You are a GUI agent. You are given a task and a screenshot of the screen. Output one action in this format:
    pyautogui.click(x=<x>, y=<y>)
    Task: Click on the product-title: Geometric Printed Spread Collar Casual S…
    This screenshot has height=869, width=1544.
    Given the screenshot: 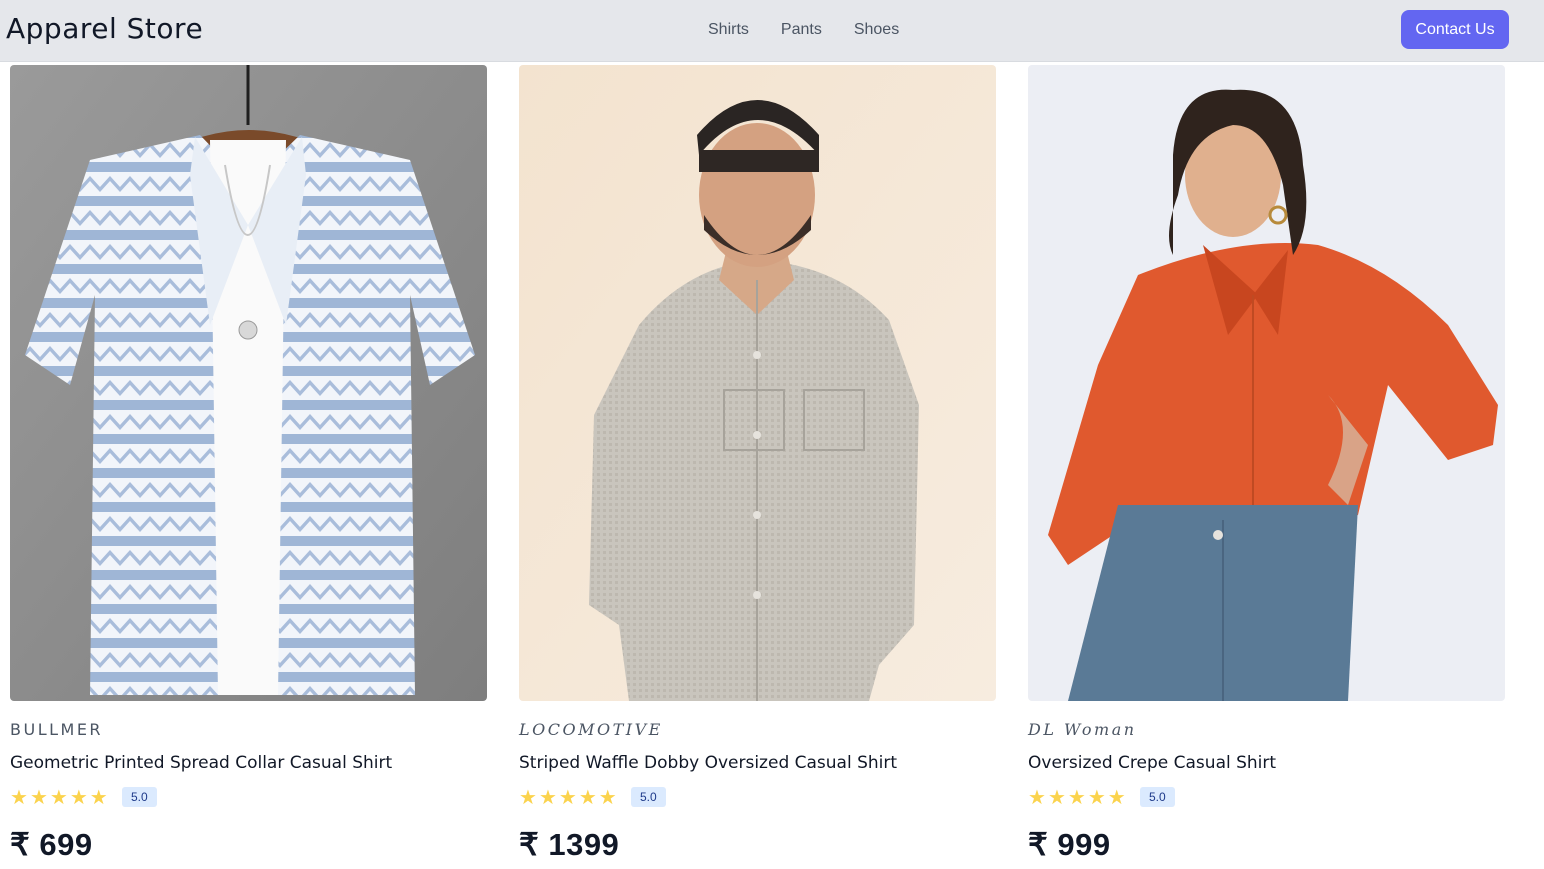 What is the action you would take?
    pyautogui.click(x=201, y=763)
    